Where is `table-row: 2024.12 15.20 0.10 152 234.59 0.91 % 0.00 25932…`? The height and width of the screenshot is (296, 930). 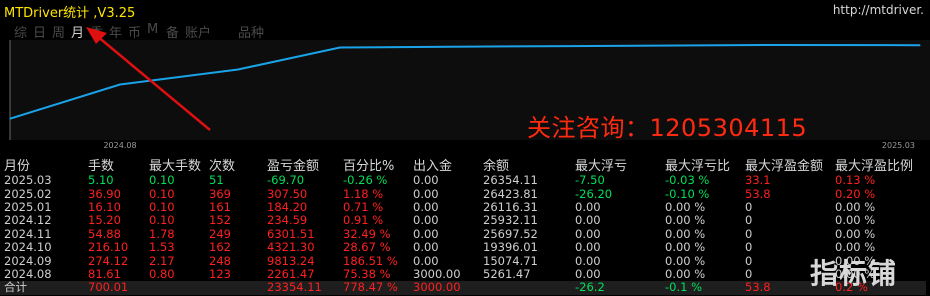 table-row: 2024.12 15.20 0.10 152 234.59 0.91 % 0.00 25932… is located at coordinates (463, 220).